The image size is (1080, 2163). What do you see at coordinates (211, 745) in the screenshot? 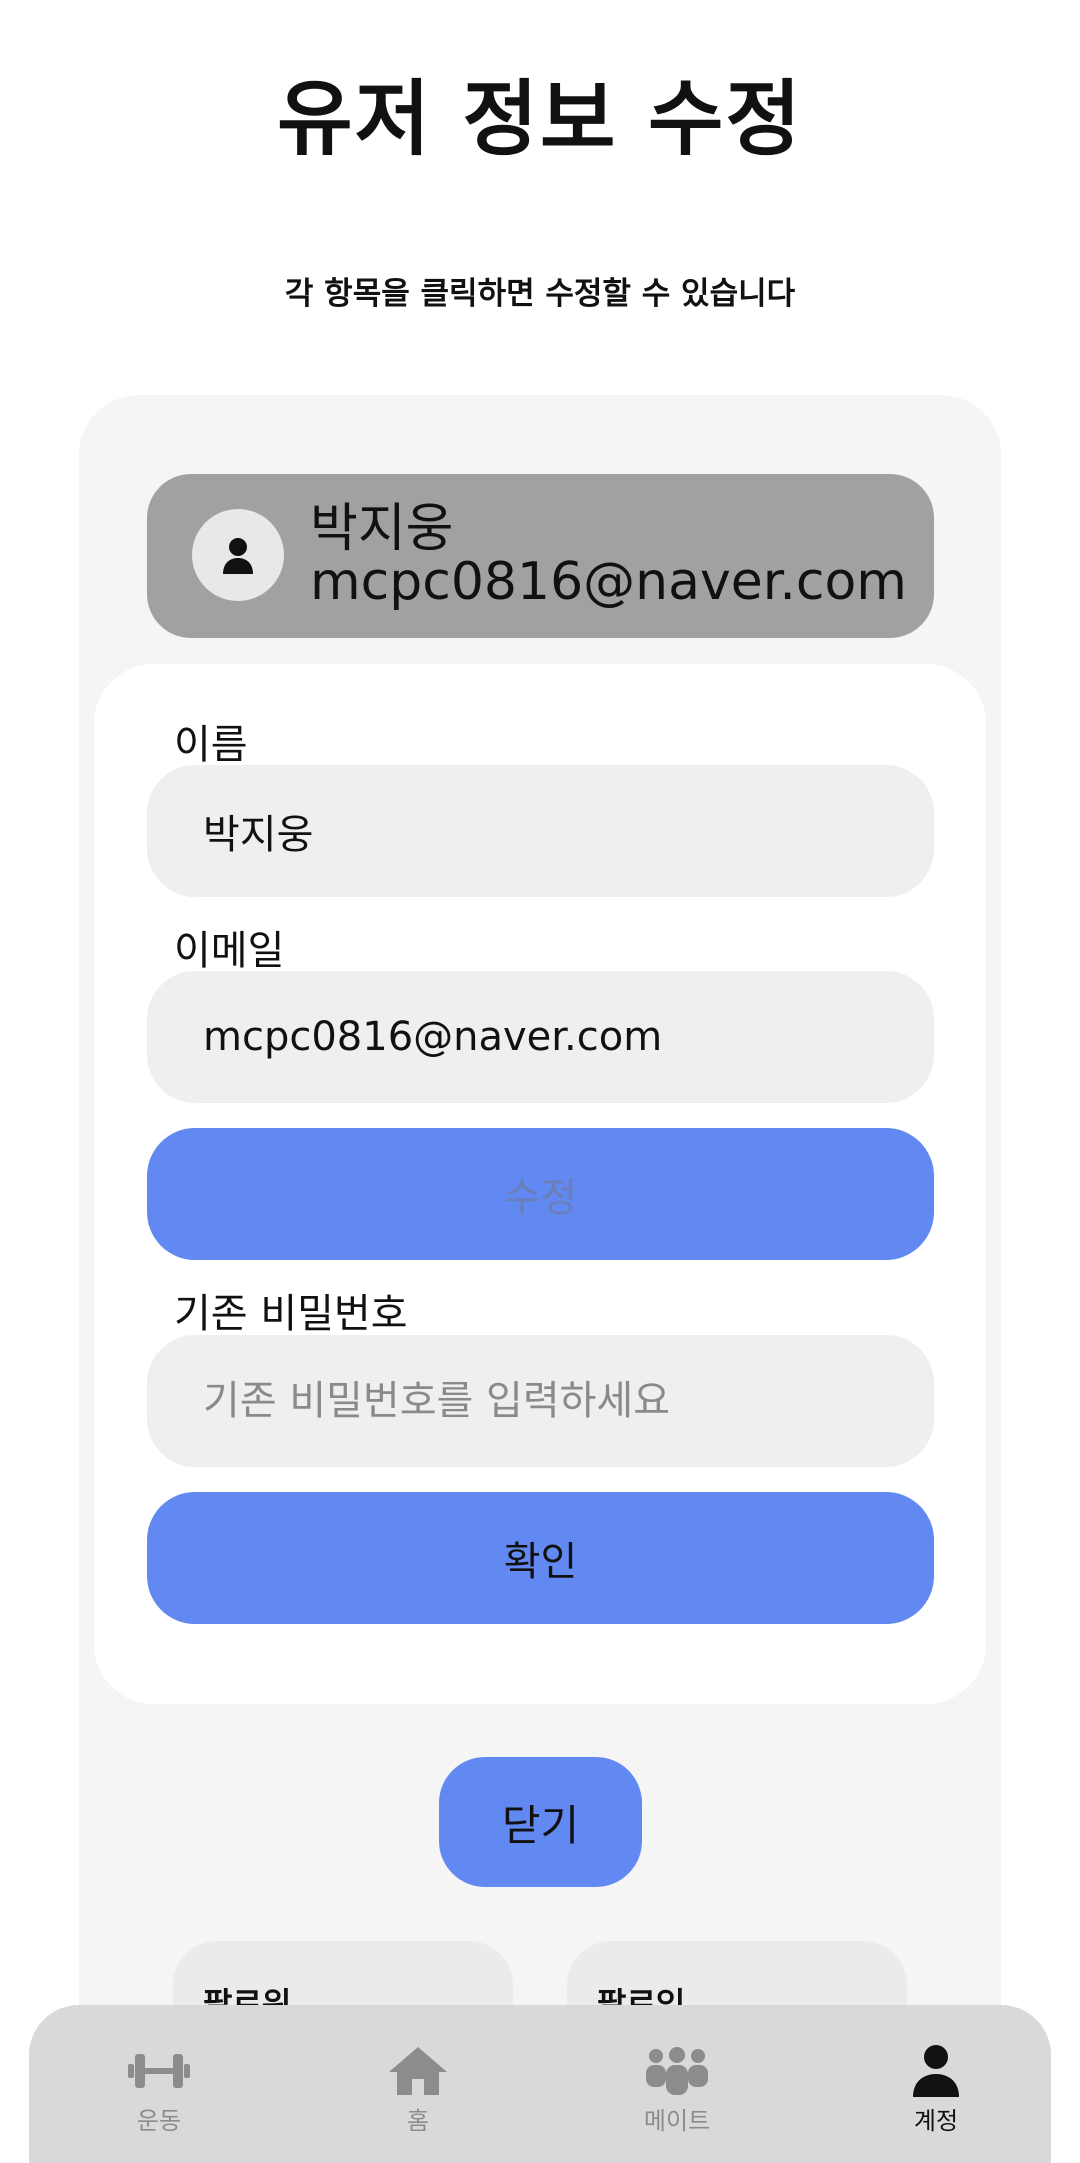
I see `name-label: 이름` at bounding box center [211, 745].